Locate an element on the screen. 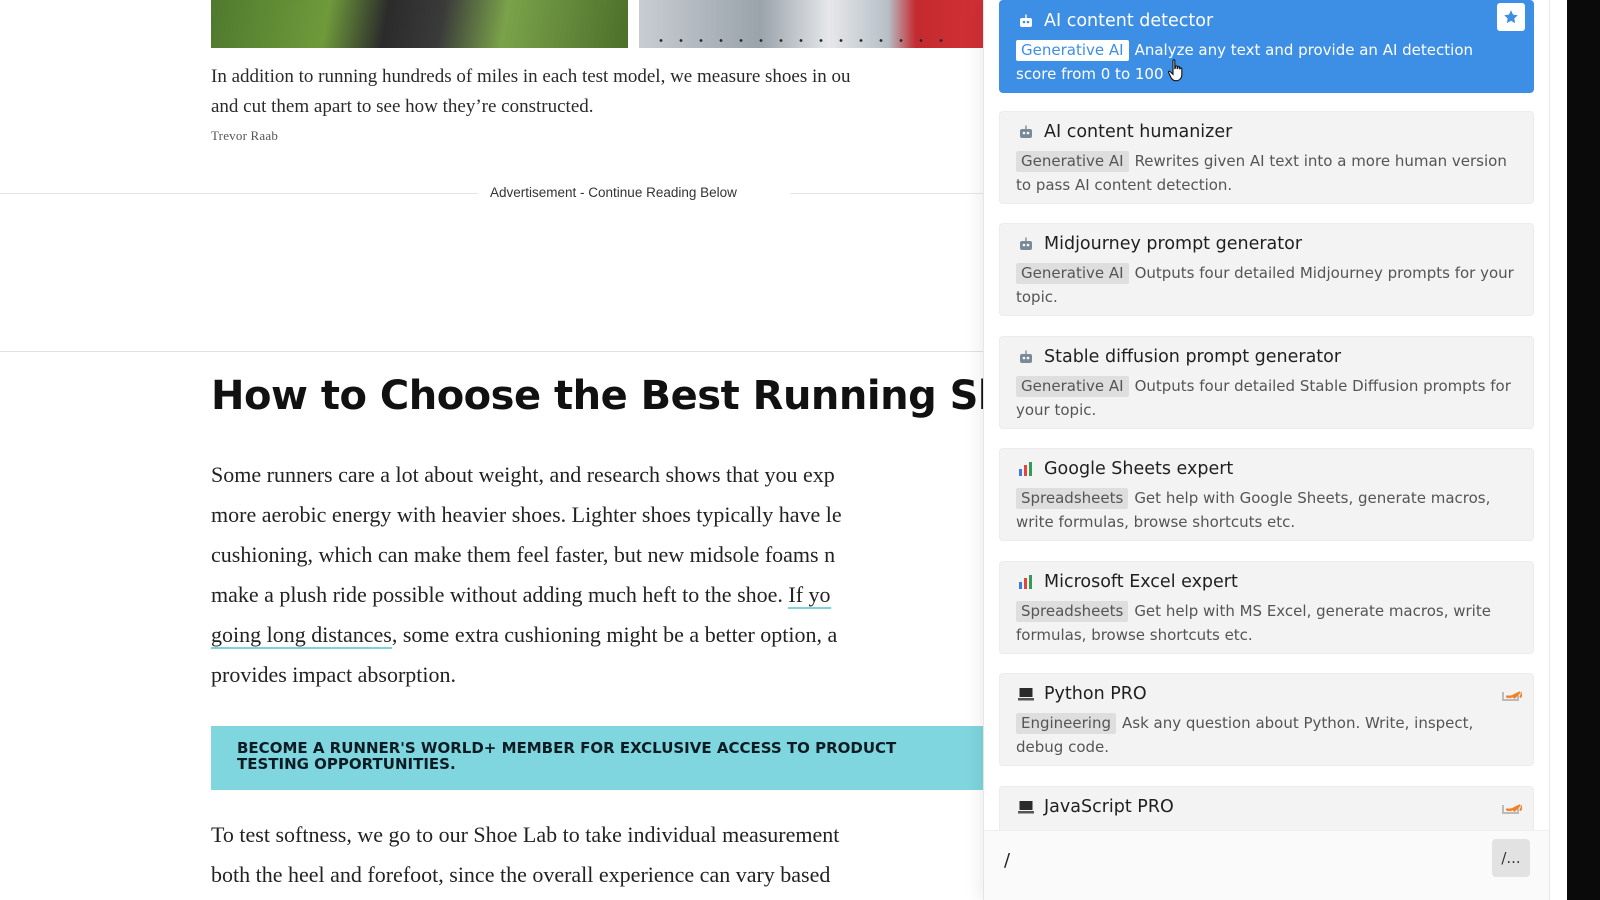 This screenshot has width=1600, height=900. category-tag: Engineering is located at coordinates (1066, 723).